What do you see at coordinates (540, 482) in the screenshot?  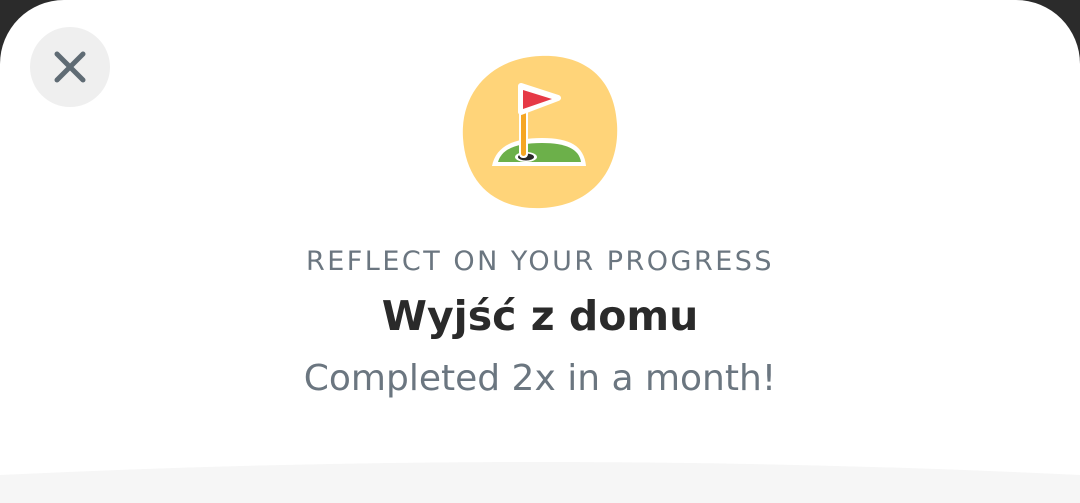 I see `bottom-panel` at bounding box center [540, 482].